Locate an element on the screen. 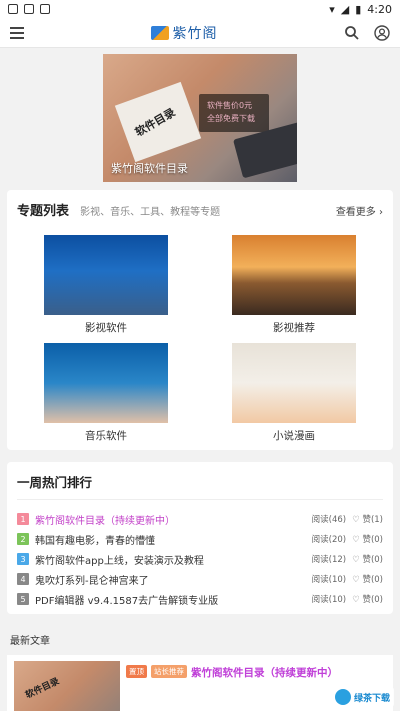 The height and width of the screenshot is (711, 400). status-icons-left is located at coordinates (29, 9).